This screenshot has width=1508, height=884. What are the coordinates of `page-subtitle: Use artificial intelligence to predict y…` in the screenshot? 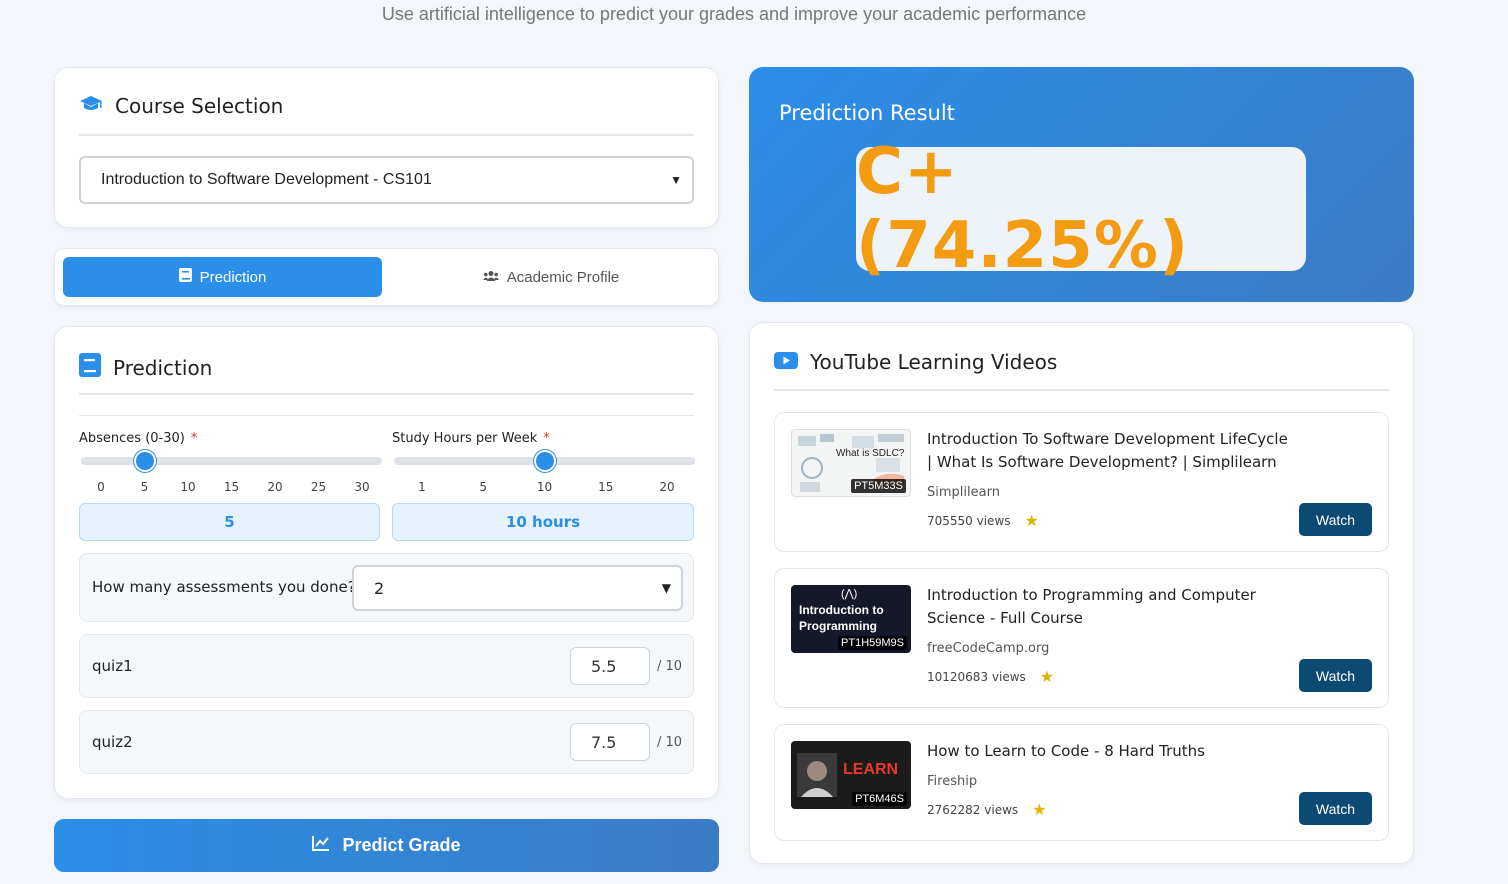 It's located at (734, 14).